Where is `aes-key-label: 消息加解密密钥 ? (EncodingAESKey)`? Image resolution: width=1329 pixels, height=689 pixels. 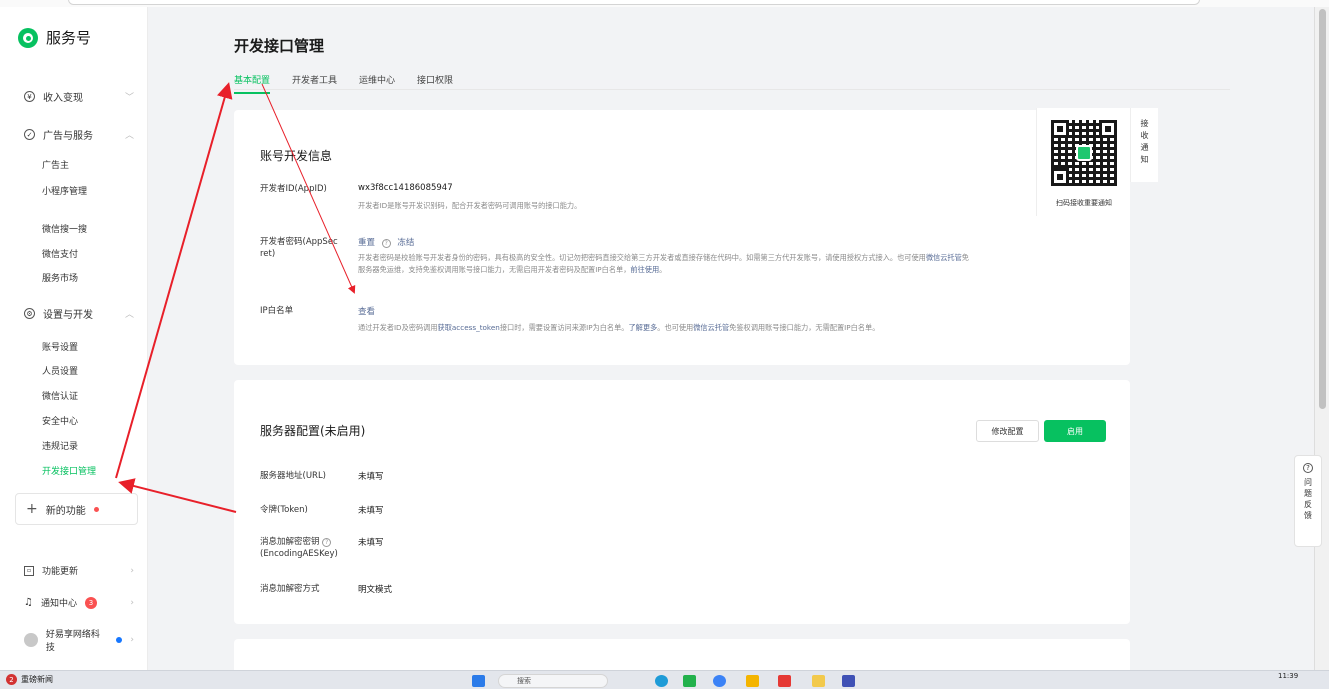 aes-key-label: 消息加解密密钥 ? (EncodingAESKey) is located at coordinates (316, 548).